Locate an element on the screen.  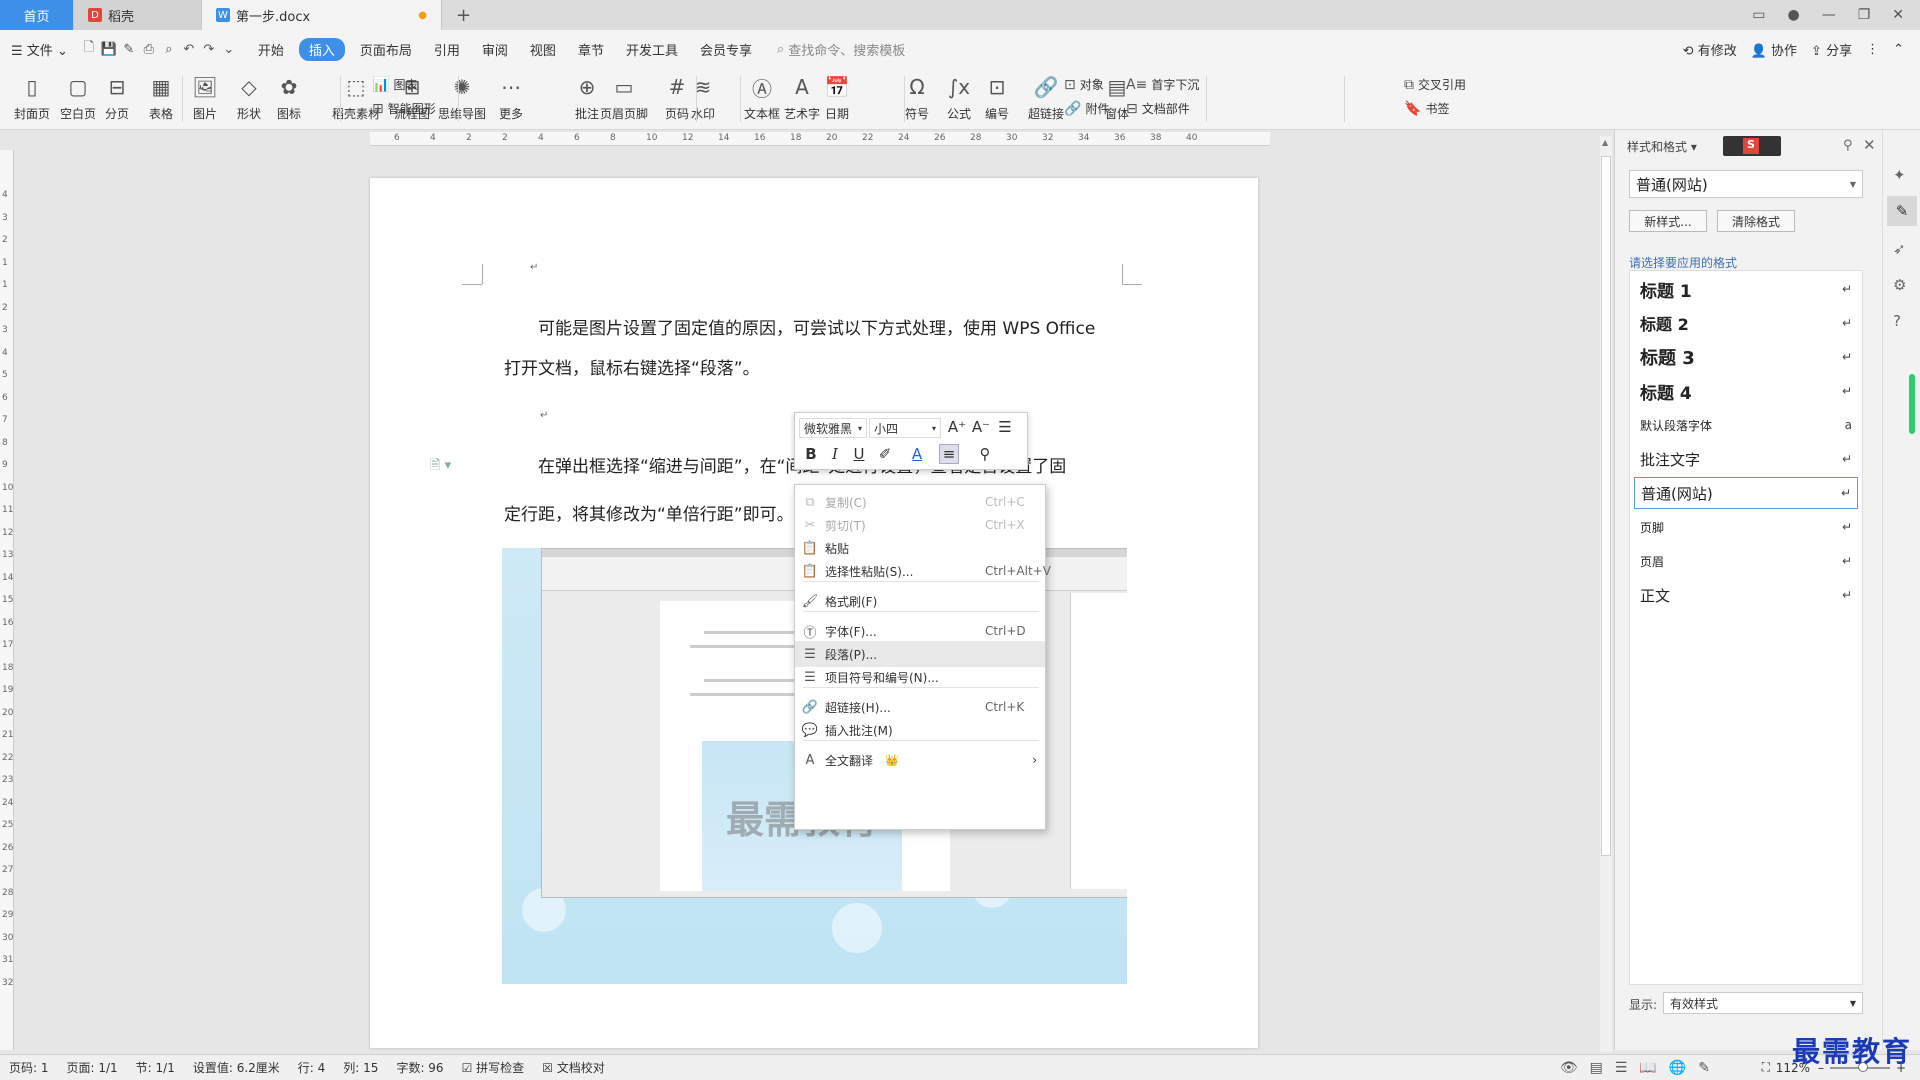
mind-map-button: ✺ 思维导图 is located at coordinates (462, 97).